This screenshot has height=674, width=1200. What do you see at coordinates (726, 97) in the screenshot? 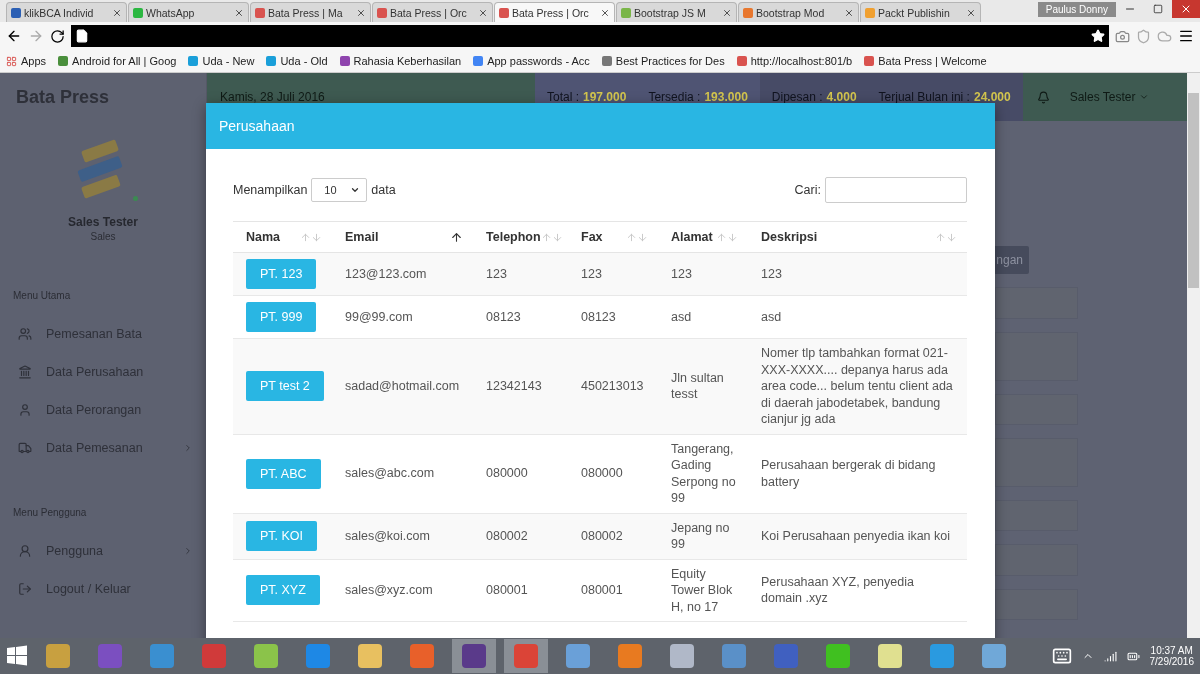
I see `stat-value: 193.000` at bounding box center [726, 97].